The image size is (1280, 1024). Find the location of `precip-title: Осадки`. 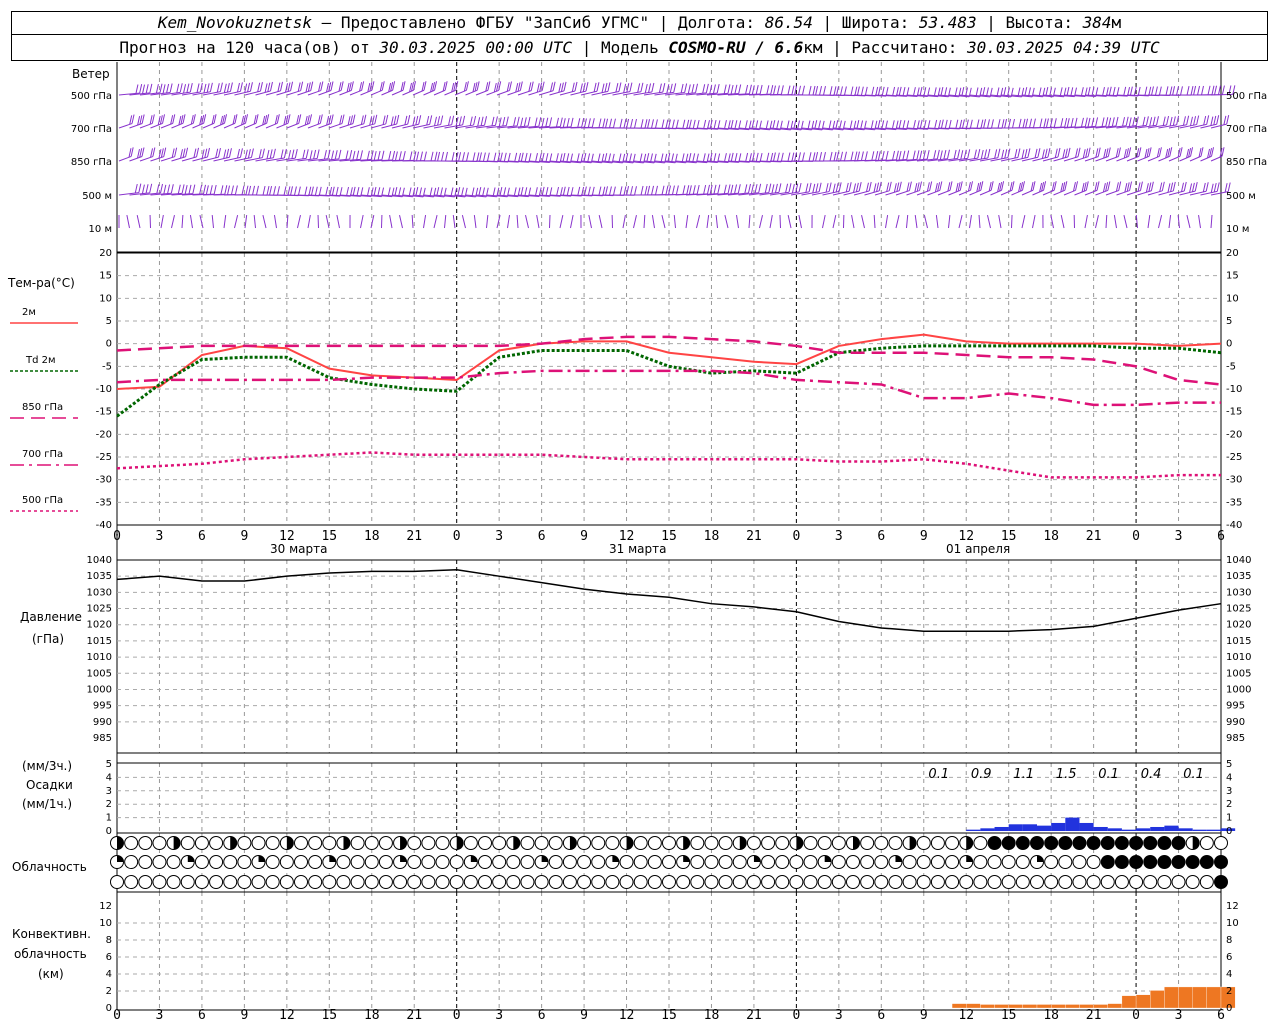

precip-title: Осадки is located at coordinates (49, 785).